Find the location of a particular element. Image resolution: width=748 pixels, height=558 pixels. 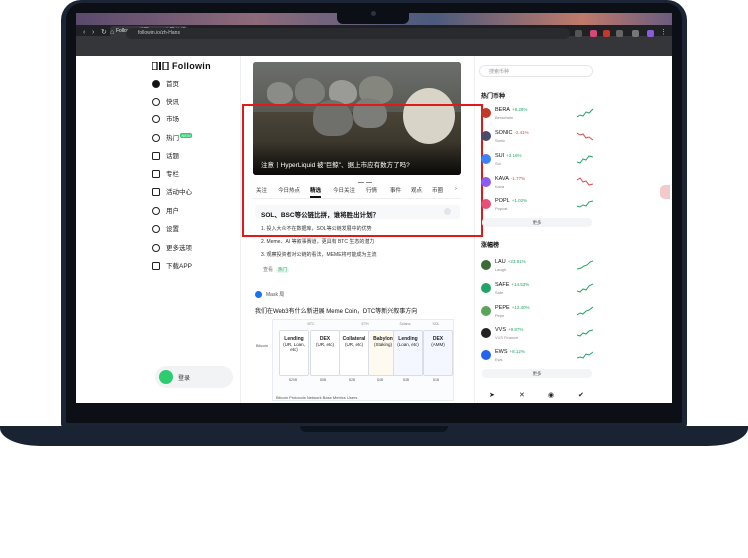

sidebar-item-label: 热门 is located at coordinates (172, 138).